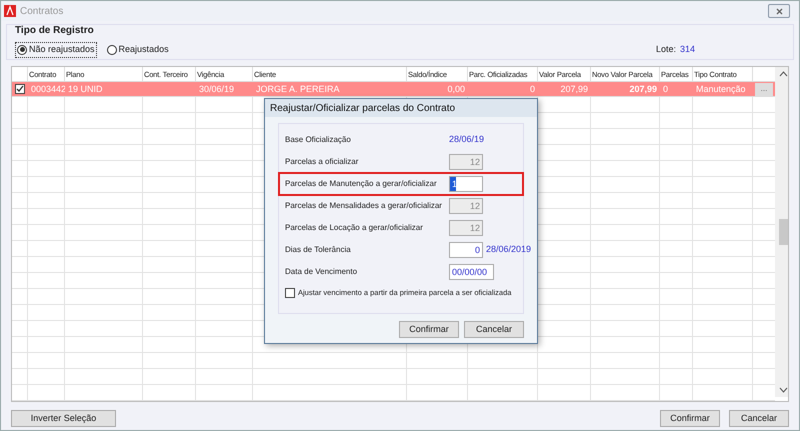 This screenshot has height=431, width=800. What do you see at coordinates (363, 109) in the screenshot?
I see `dialog-title: Reajustar/Oficializar parcelas do Contrato` at bounding box center [363, 109].